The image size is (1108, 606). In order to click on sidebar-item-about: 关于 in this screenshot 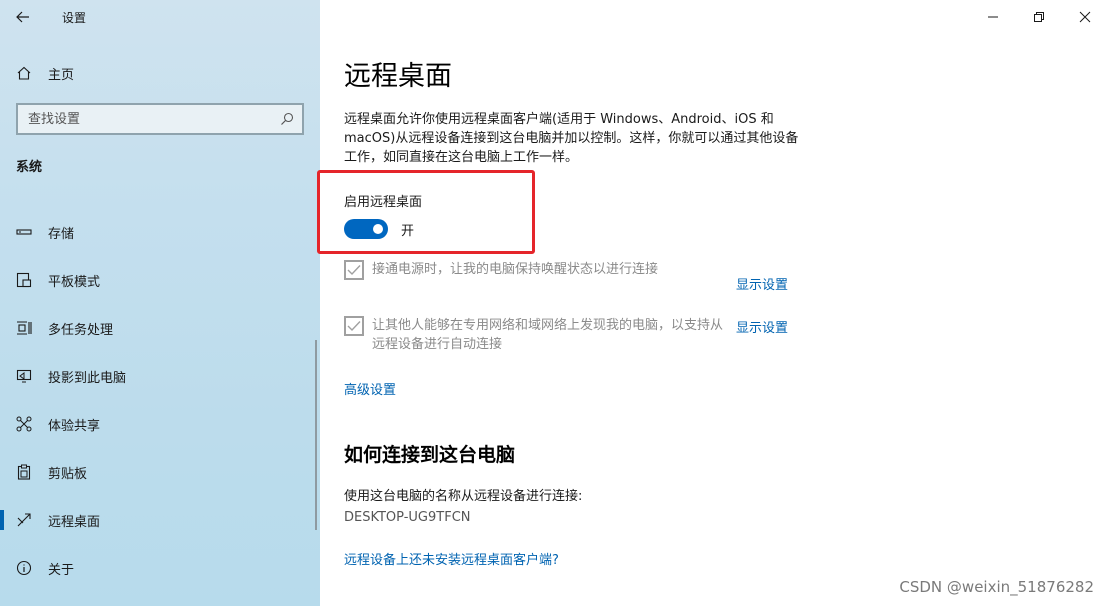, I will do `click(160, 568)`.